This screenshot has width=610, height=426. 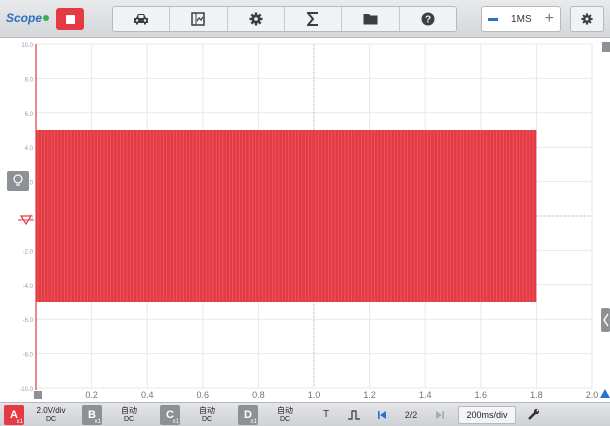 I want to click on trigger-mode-button: T, so click(x=326, y=415).